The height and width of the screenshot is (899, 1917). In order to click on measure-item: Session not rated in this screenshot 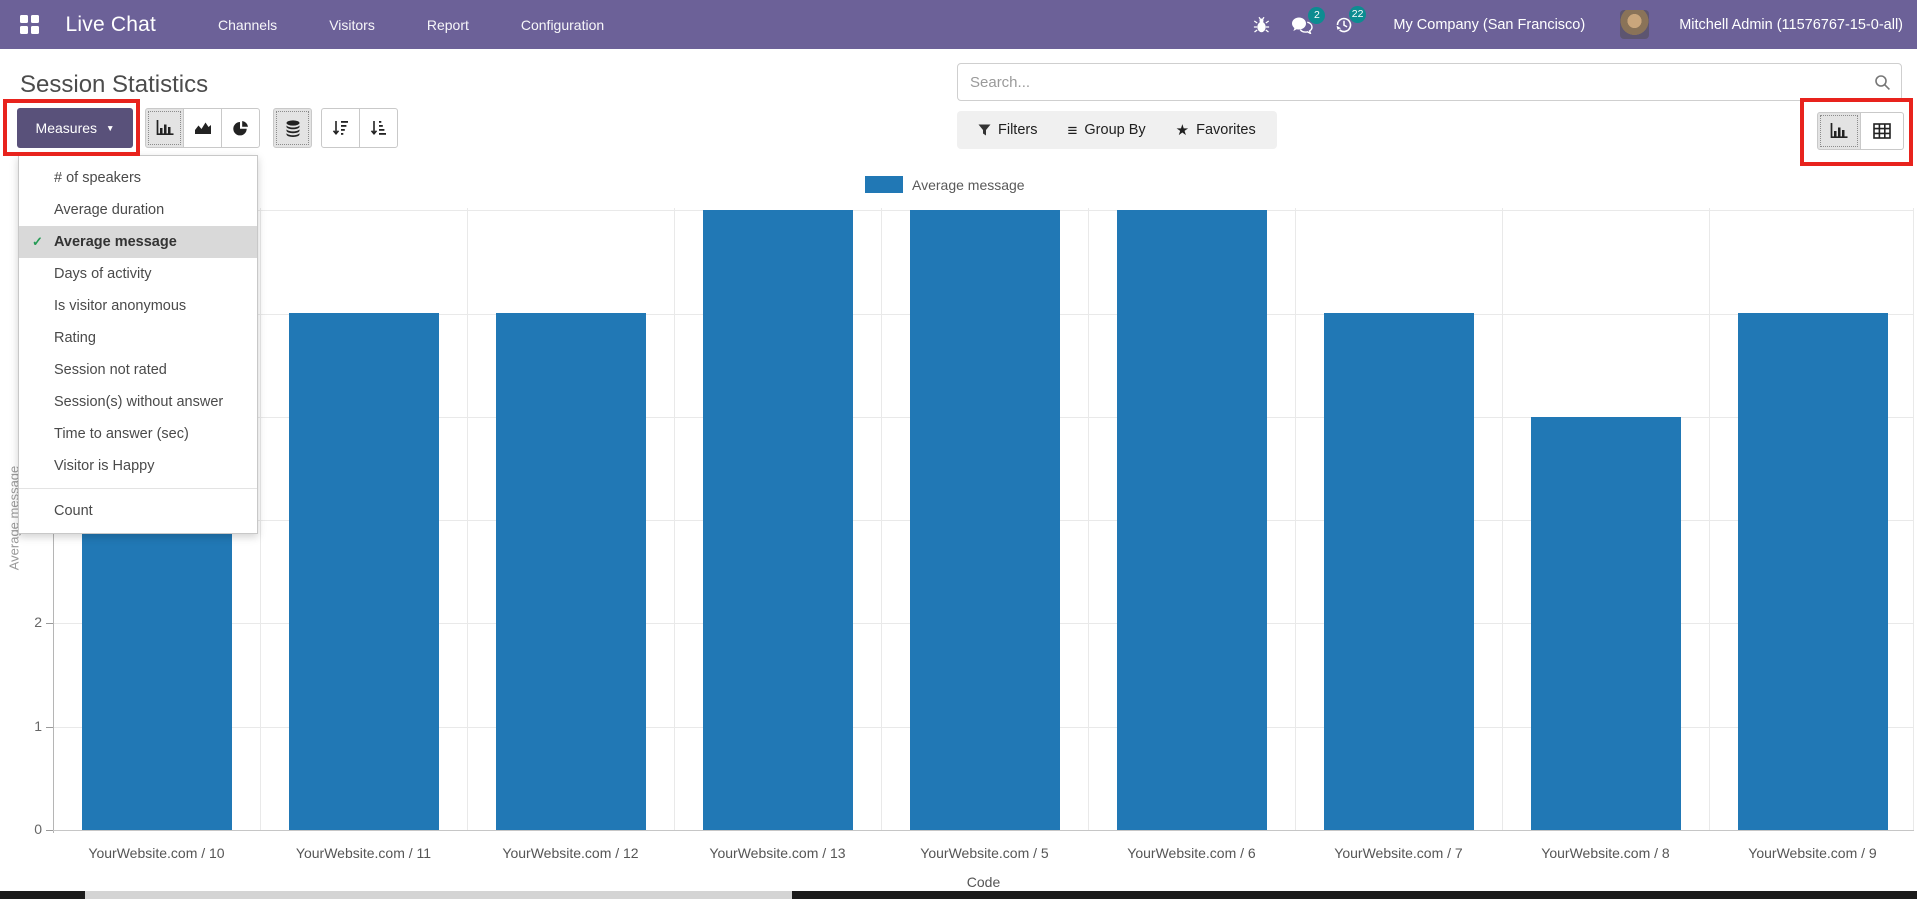, I will do `click(138, 370)`.